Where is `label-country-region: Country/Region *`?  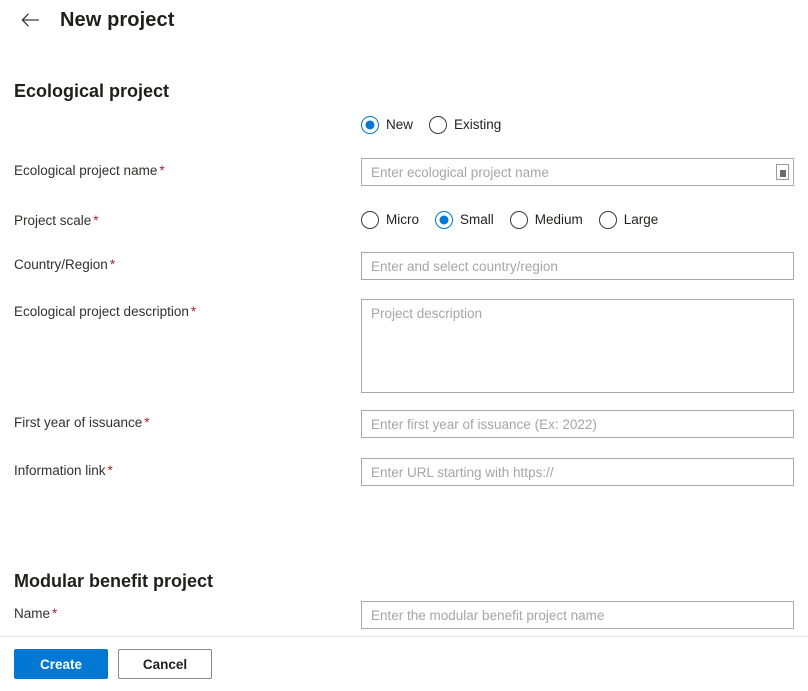 label-country-region: Country/Region * is located at coordinates (187, 263).